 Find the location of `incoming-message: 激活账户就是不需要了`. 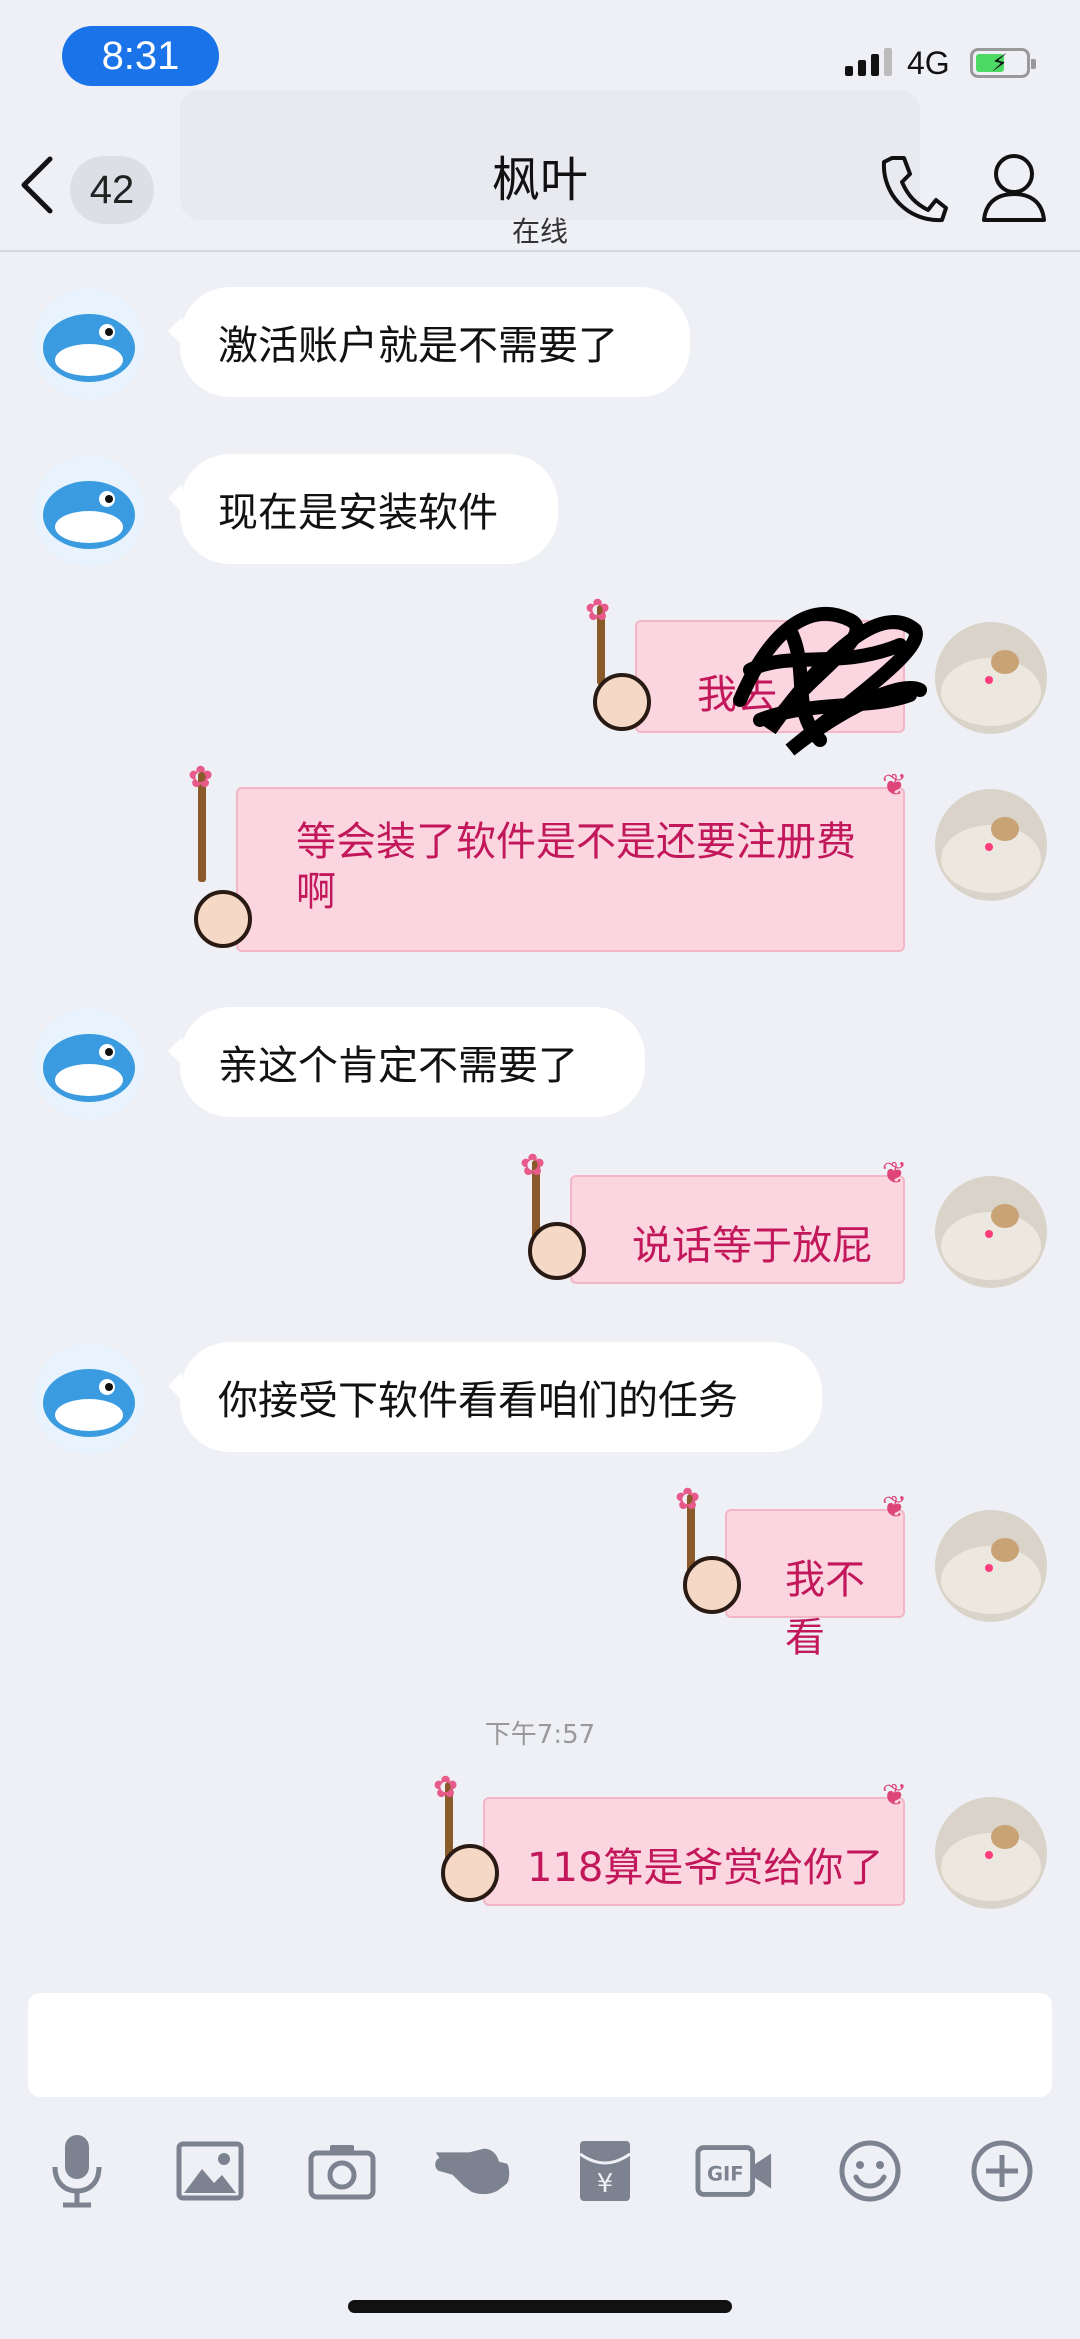

incoming-message: 激活账户就是不需要了 is located at coordinates (429, 342).